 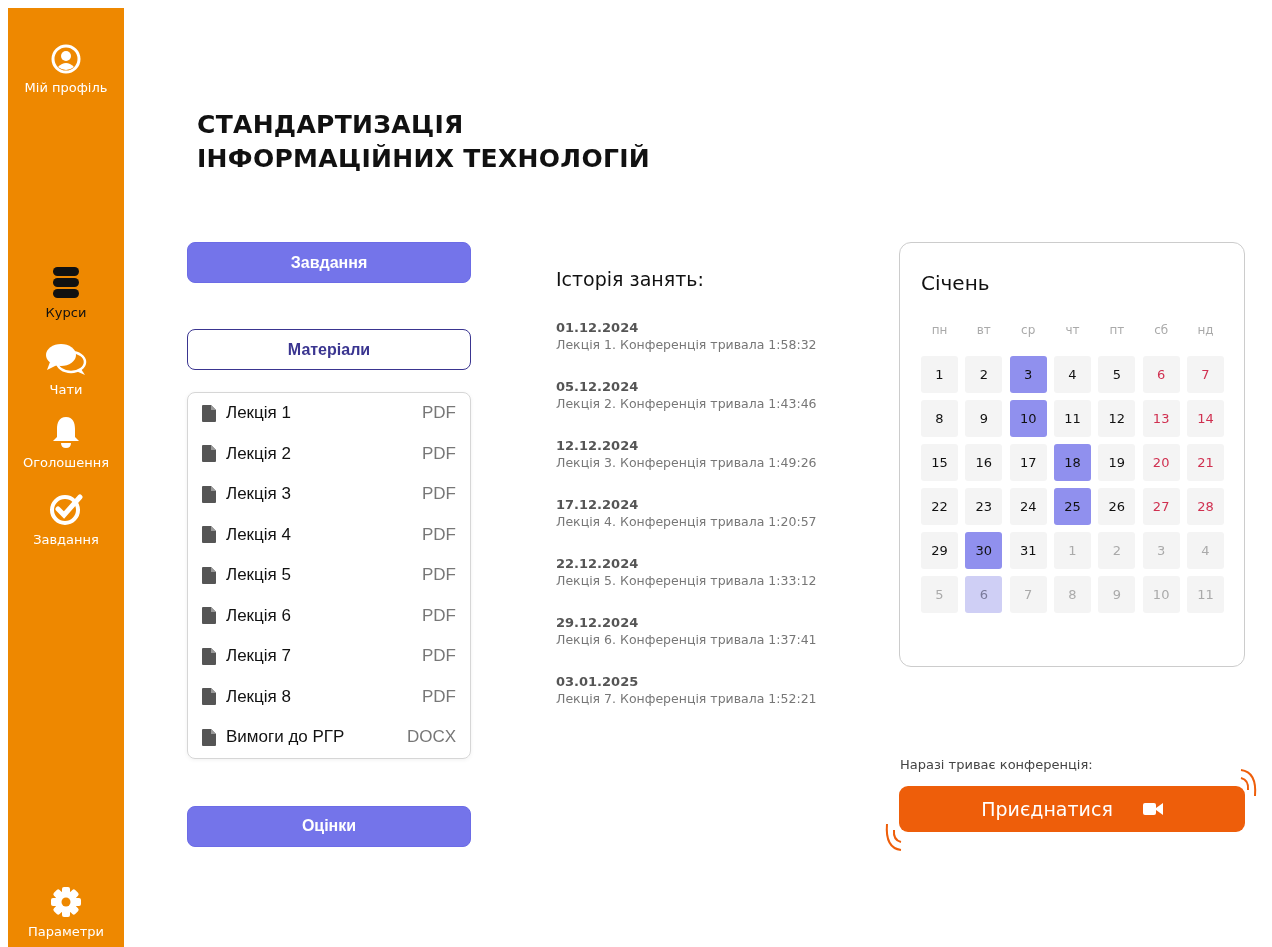 I want to click on material-link: Лекція 5, so click(x=324, y=575).